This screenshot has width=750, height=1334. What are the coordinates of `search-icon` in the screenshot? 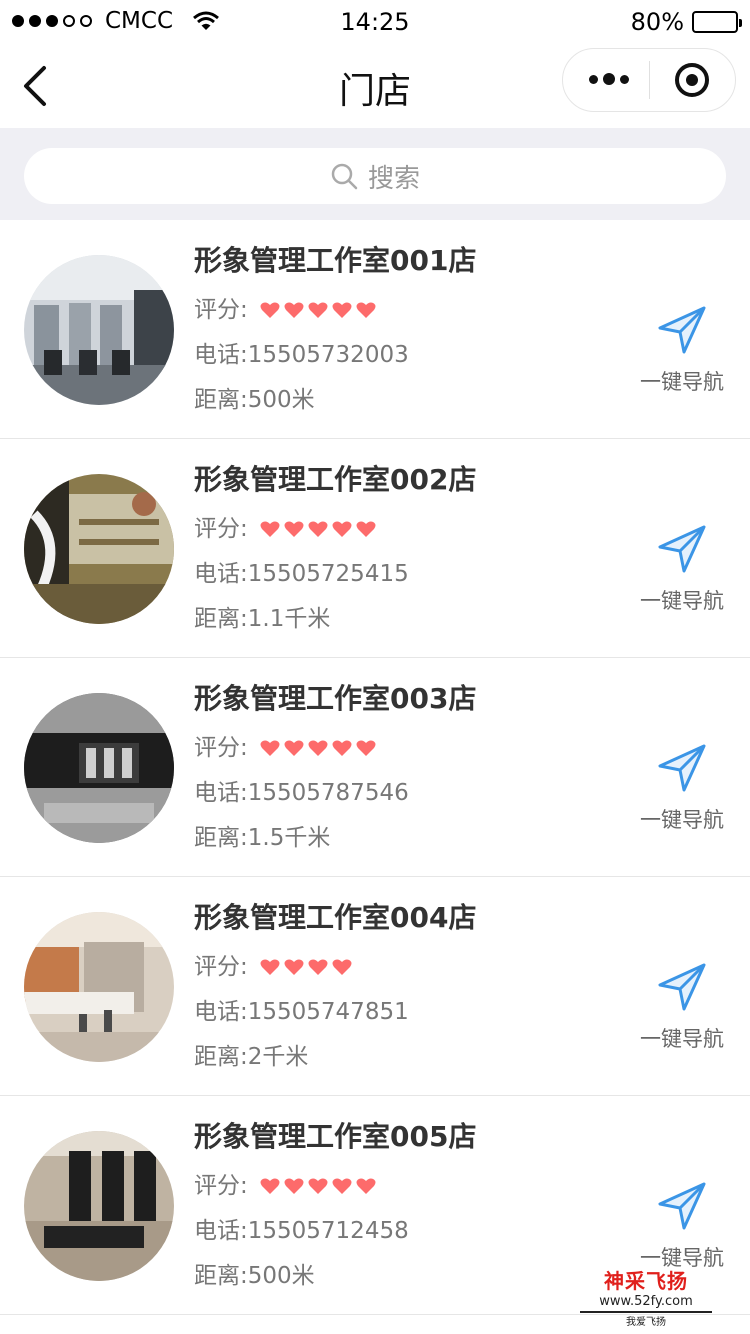 It's located at (344, 176).